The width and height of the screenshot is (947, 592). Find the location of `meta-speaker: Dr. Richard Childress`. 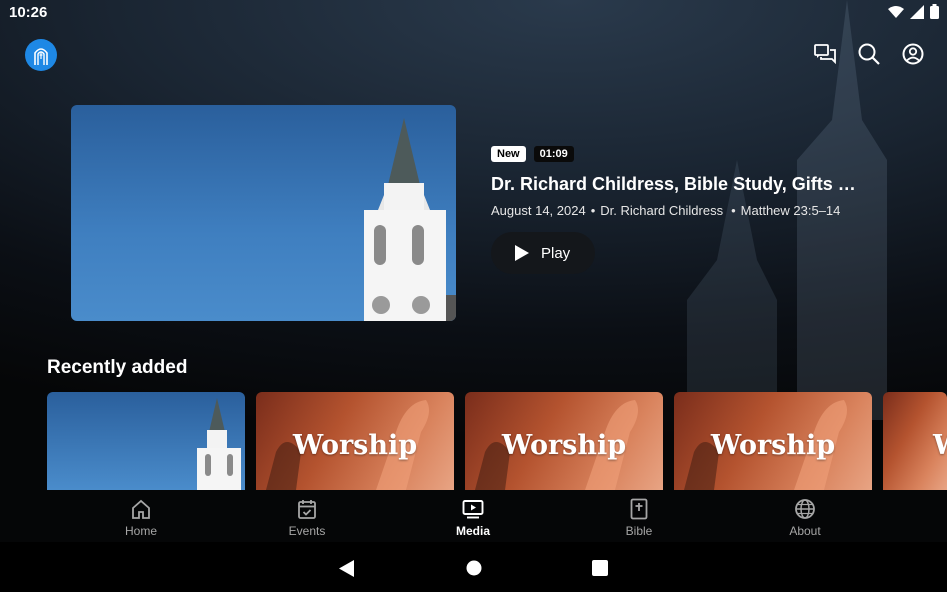

meta-speaker: Dr. Richard Childress is located at coordinates (662, 210).